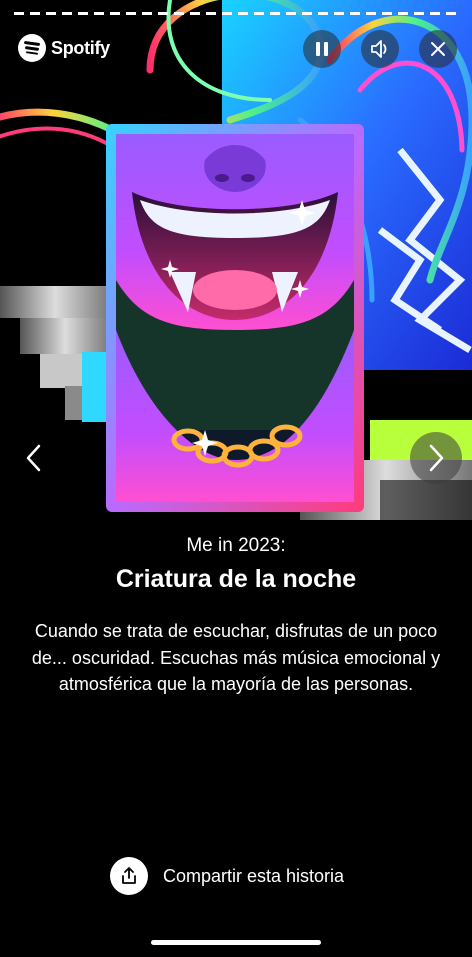 Image resolution: width=472 pixels, height=957 pixels. Describe the element at coordinates (236, 942) in the screenshot. I see `home-indicator` at that location.